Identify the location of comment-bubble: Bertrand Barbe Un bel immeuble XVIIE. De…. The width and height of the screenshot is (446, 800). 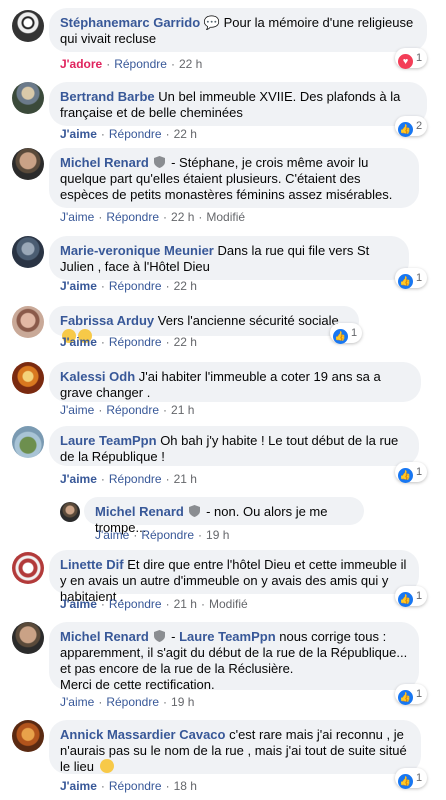
(238, 104).